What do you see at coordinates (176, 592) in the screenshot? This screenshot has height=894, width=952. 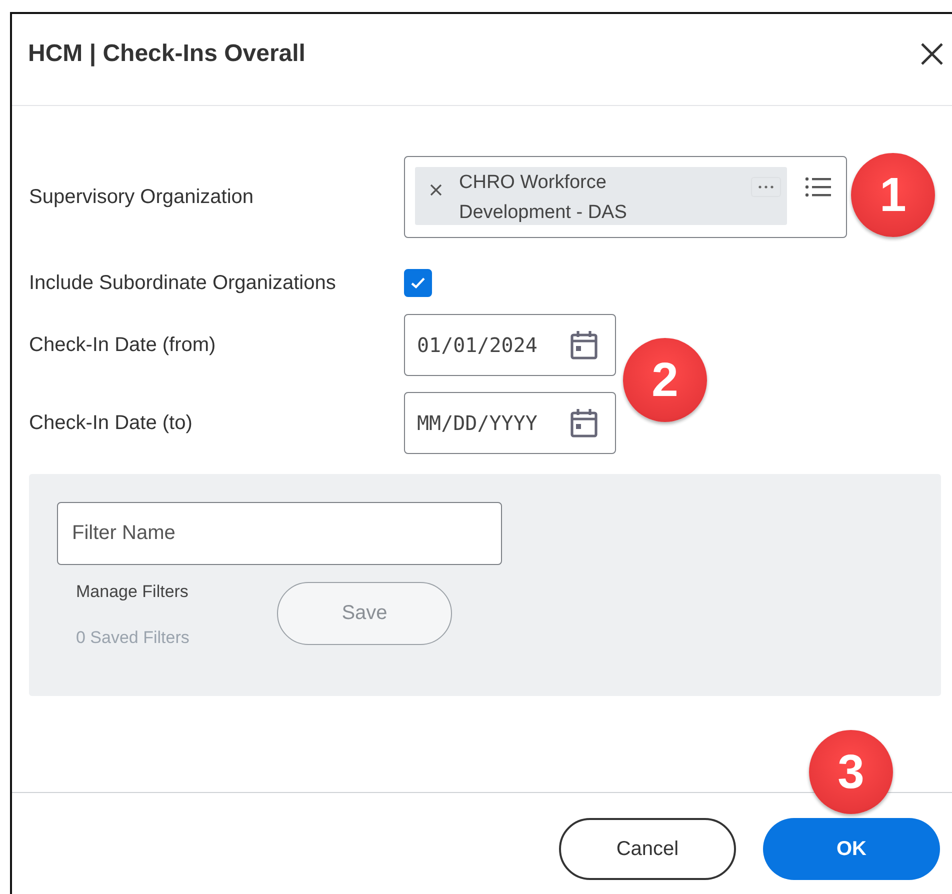 I see `manage-filters-link: Manage Filters` at bounding box center [176, 592].